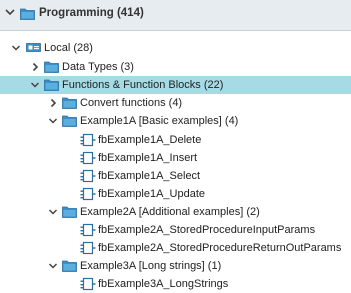 The image size is (351, 293). Describe the element at coordinates (207, 230) in the screenshot. I see `tree-label-fb: fbExample2A_StoredProcedureInputParams` at that location.